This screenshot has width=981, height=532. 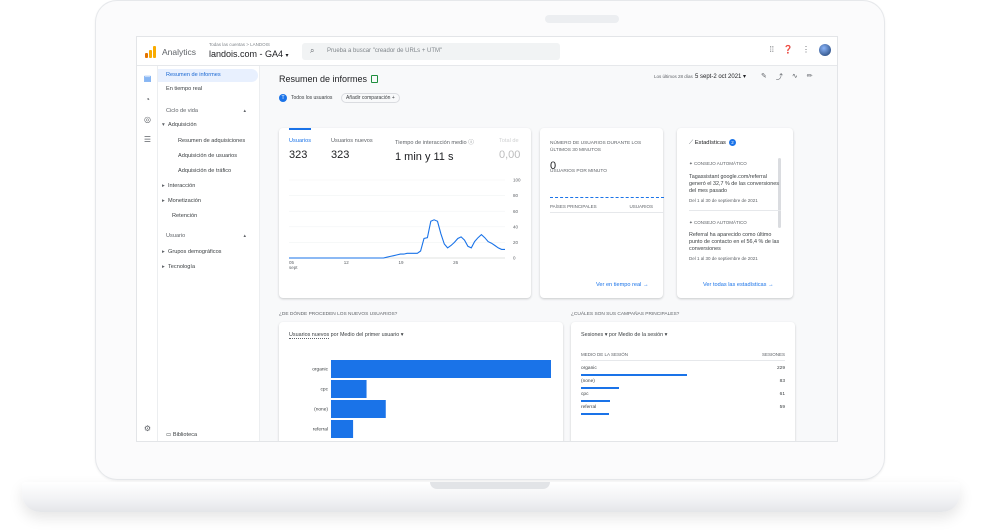 What do you see at coordinates (176, 236) in the screenshot?
I see `section-label: Usuario` at bounding box center [176, 236].